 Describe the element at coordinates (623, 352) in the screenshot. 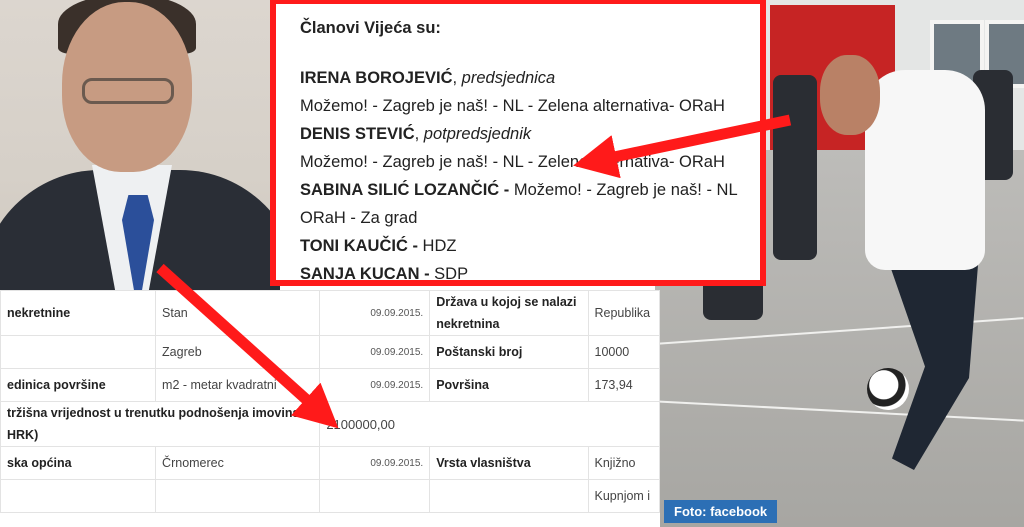

I see `row-value-2: 10000` at that location.